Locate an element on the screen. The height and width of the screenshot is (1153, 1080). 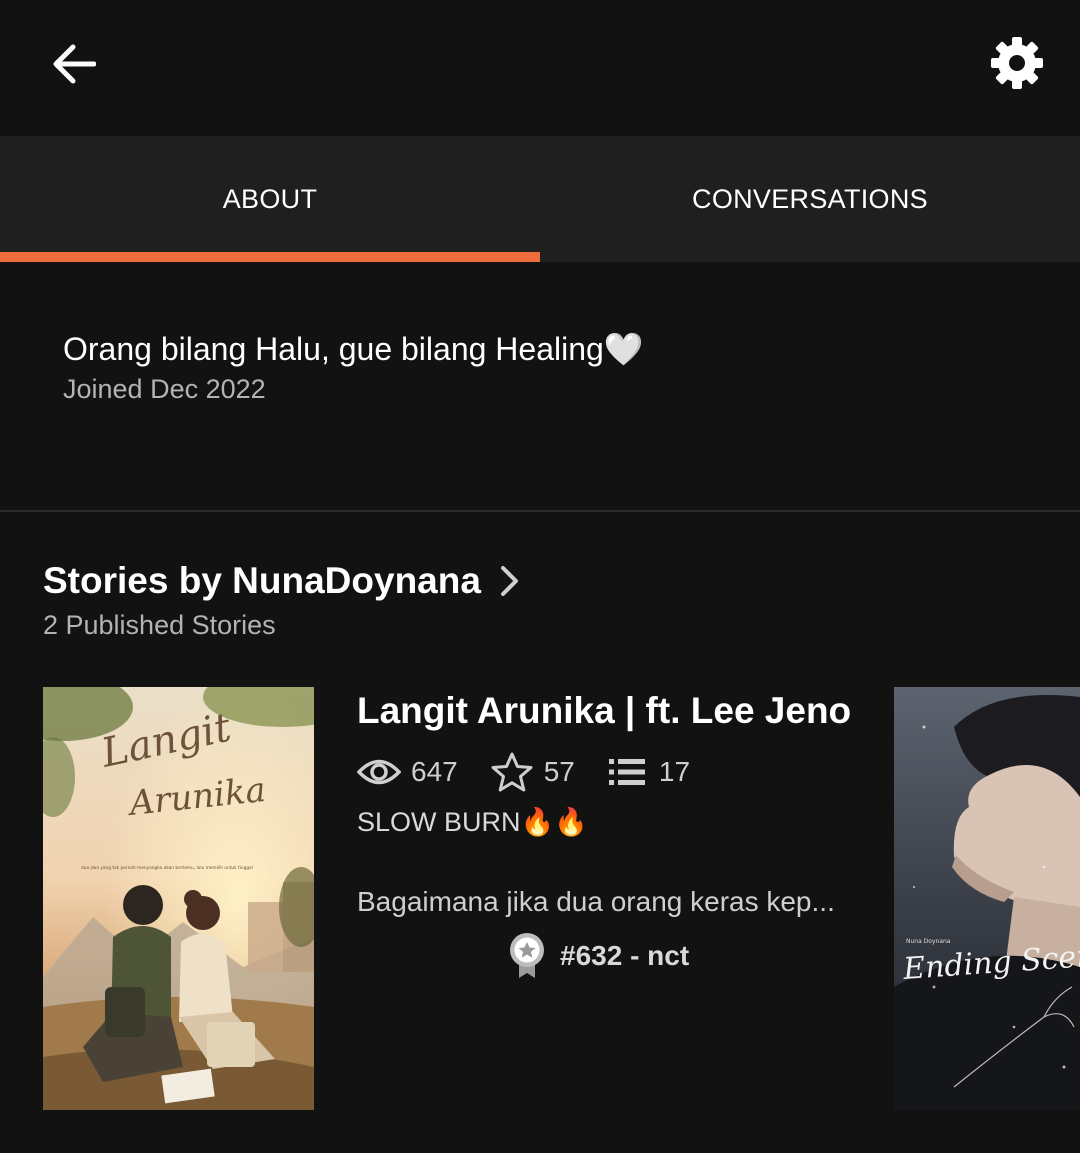
reads-count: 647 is located at coordinates (434, 771).